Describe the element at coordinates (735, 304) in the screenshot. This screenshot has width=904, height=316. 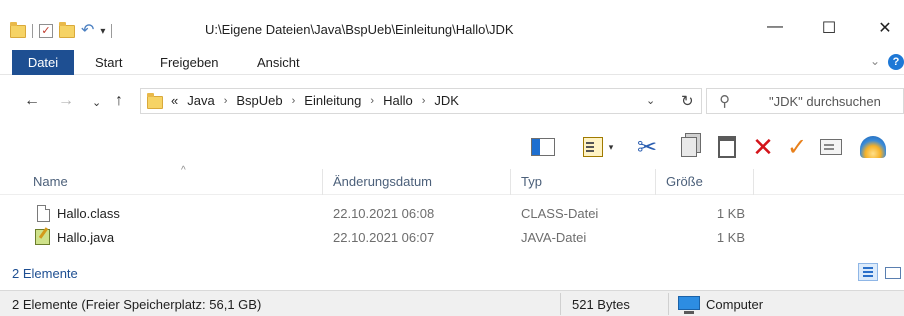
I see `status-location: Computer` at that location.